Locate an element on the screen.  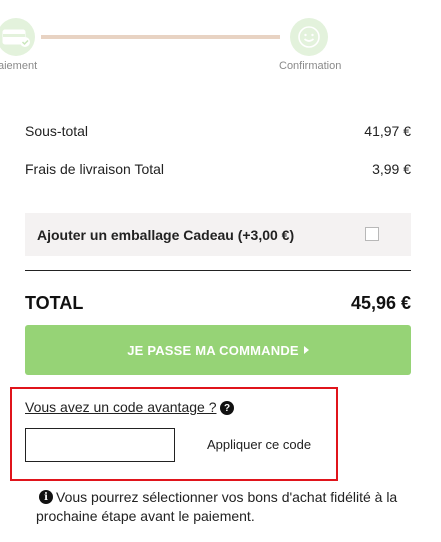
gift-wrap-label: Ajouter un emballage Cadeau (+3,00 €) is located at coordinates (166, 235).